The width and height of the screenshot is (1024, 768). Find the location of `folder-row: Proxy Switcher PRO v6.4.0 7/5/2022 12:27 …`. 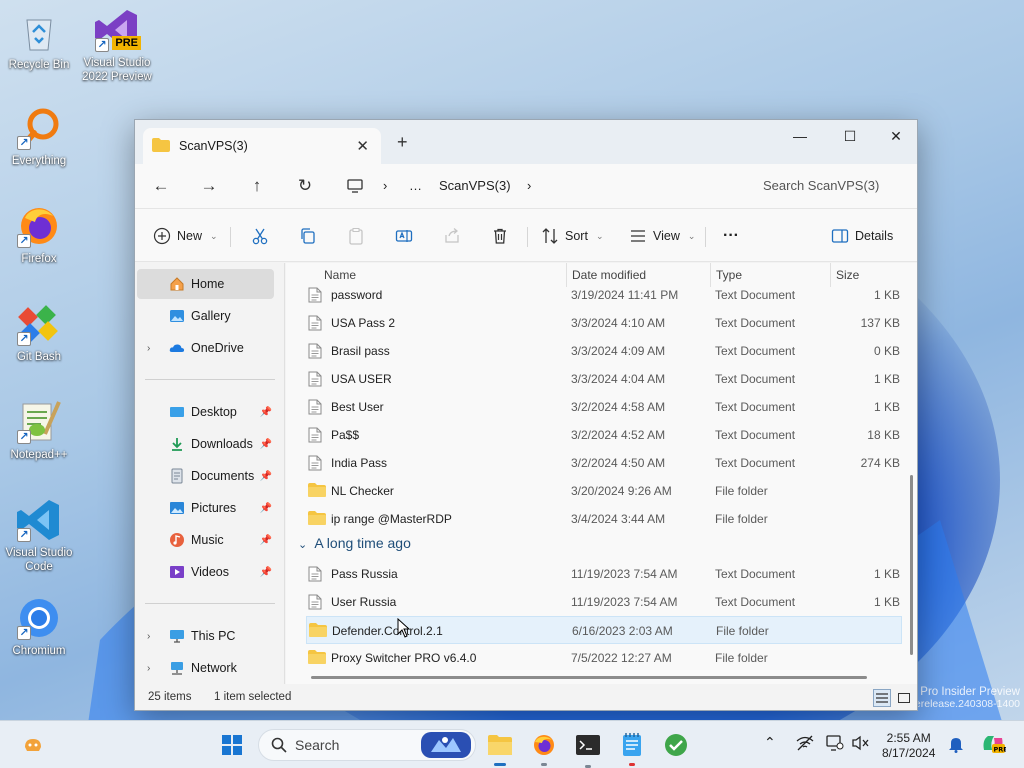

folder-row: Proxy Switcher PRO v6.4.0 7/5/2022 12:27 … is located at coordinates (604, 658).